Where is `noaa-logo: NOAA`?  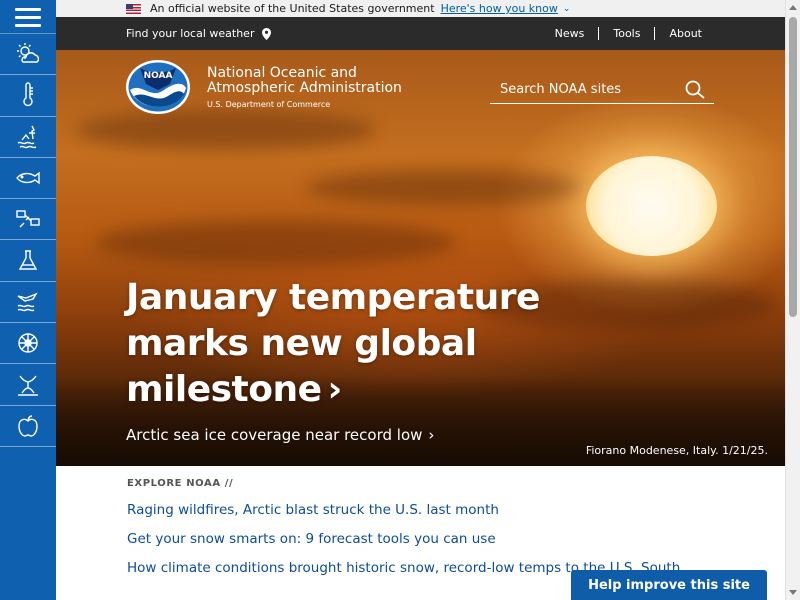
noaa-logo: NOAA is located at coordinates (158, 87).